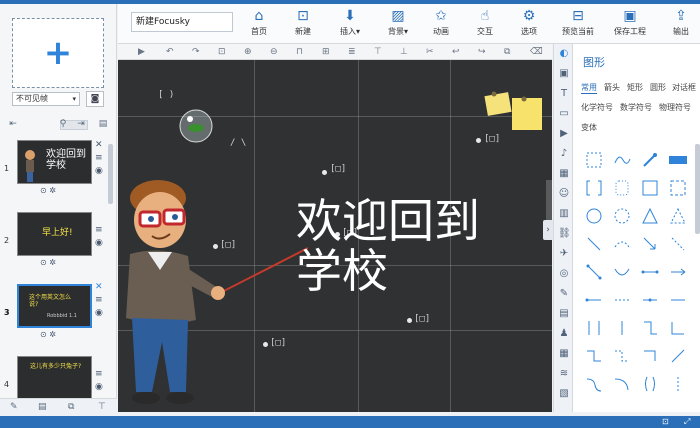 This screenshot has width=700, height=428. Describe the element at coordinates (58, 53) in the screenshot. I see `add-frame-button: +` at that location.